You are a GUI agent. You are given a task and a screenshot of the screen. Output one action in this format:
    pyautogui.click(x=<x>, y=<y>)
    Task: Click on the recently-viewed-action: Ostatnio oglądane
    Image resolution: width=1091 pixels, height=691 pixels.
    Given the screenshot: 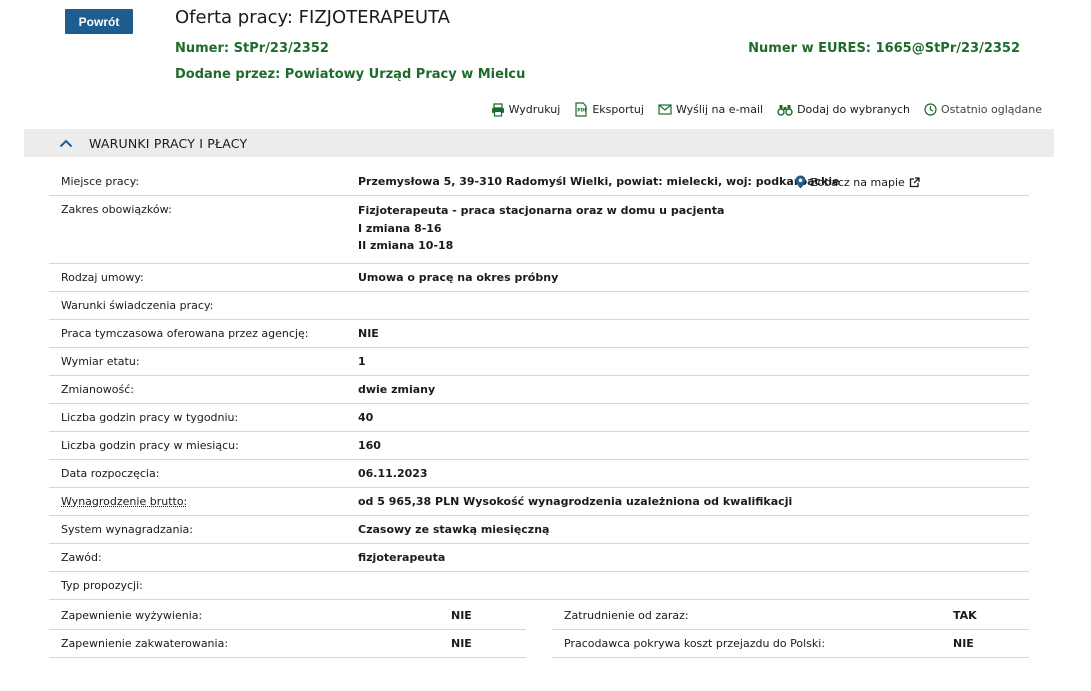 What is the action you would take?
    pyautogui.click(x=983, y=109)
    